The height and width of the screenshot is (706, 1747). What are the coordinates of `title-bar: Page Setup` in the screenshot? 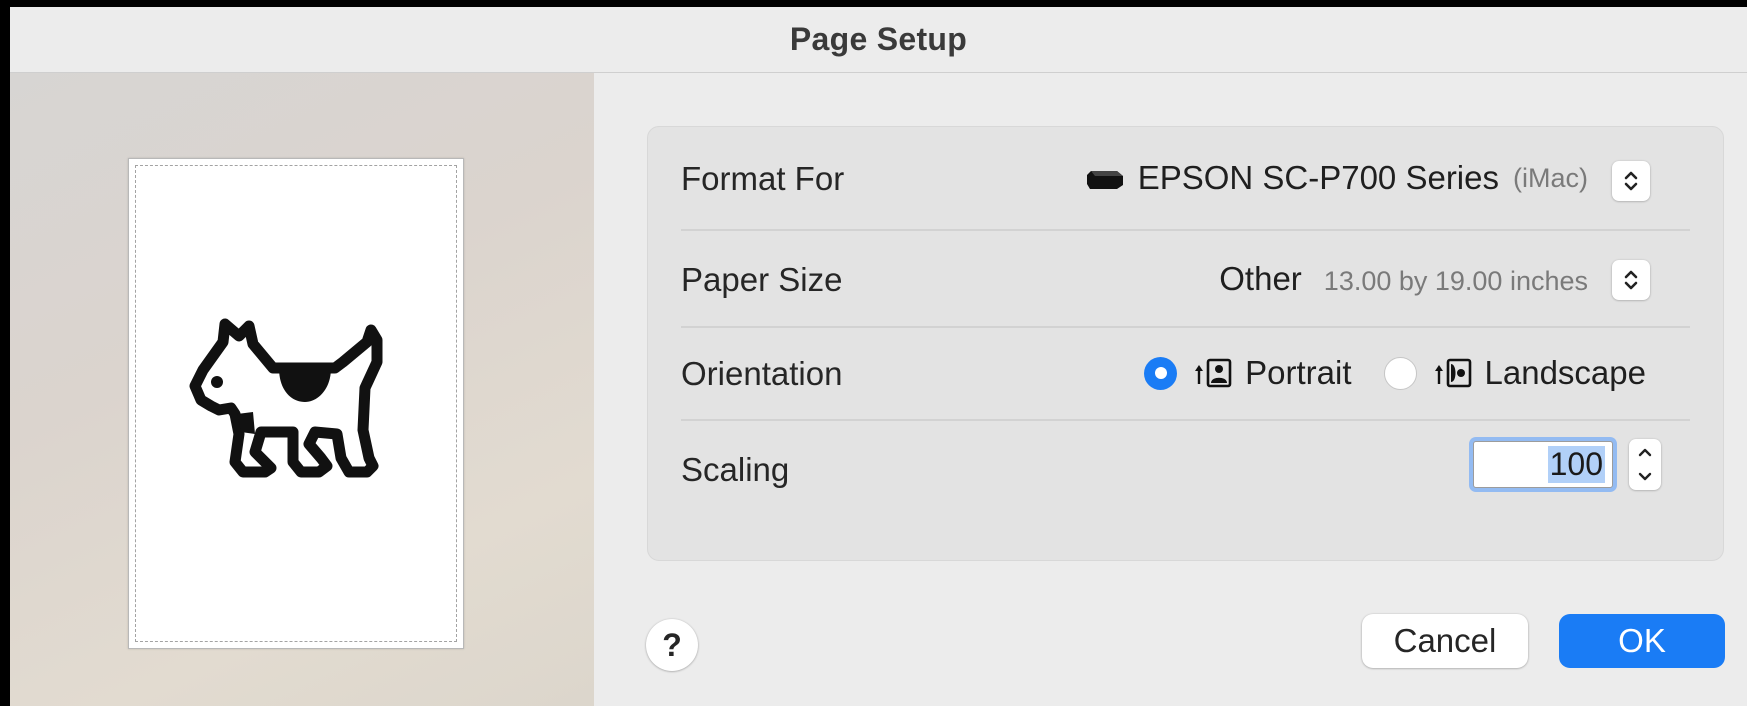 It's located at (878, 40).